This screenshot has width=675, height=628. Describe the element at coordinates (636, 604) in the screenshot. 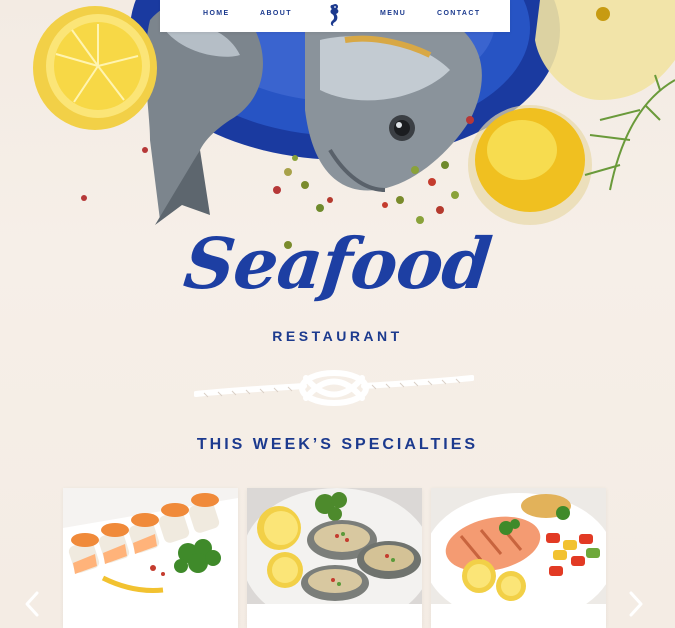

I see `chevron-right-icon` at that location.